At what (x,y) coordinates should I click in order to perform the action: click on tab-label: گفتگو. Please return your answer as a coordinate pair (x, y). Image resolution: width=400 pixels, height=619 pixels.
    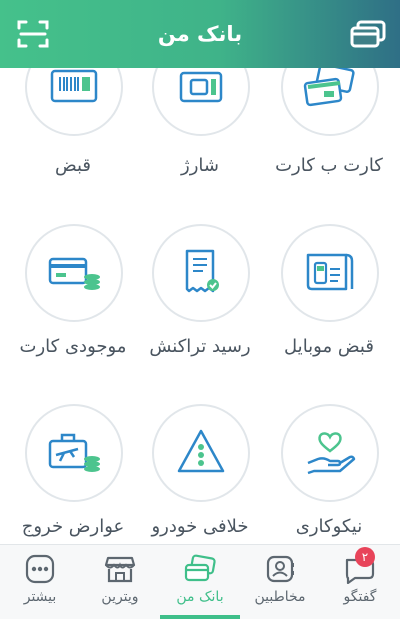
    Looking at the image, I should click on (360, 597).